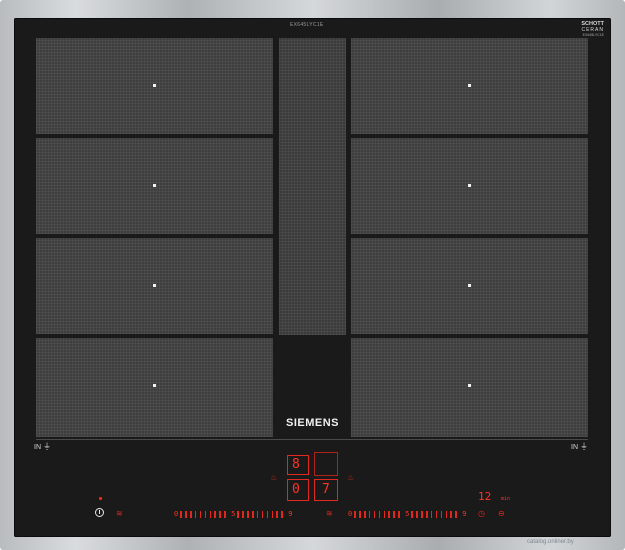 The image size is (625, 550). I want to click on display-bottom-left: 0, so click(298, 490).